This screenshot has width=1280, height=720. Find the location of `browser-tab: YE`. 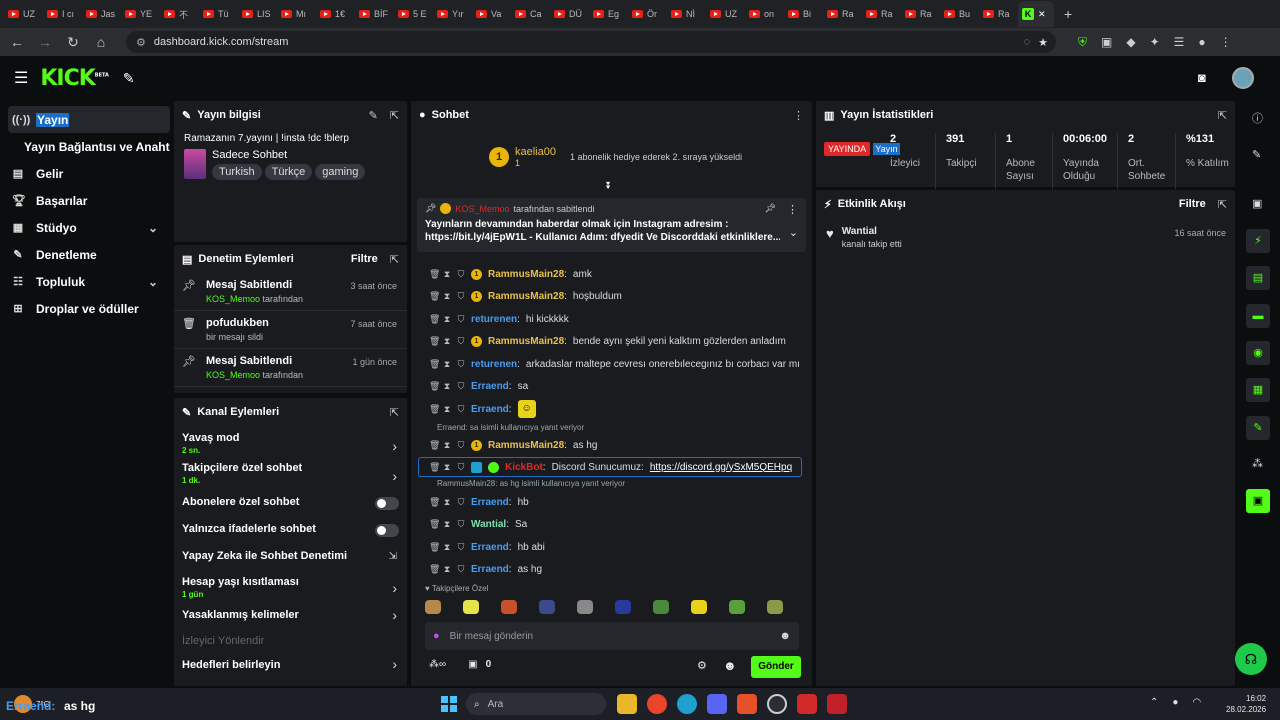

browser-tab: YE is located at coordinates (140, 14).